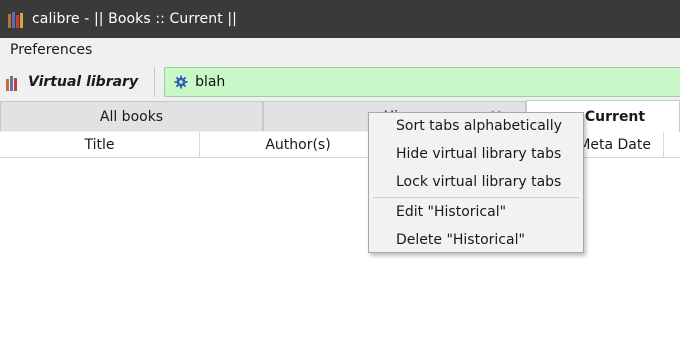 Image resolution: width=680 pixels, height=347 pixels. Describe the element at coordinates (155, 81) in the screenshot. I see `toolbar-separator` at that location.